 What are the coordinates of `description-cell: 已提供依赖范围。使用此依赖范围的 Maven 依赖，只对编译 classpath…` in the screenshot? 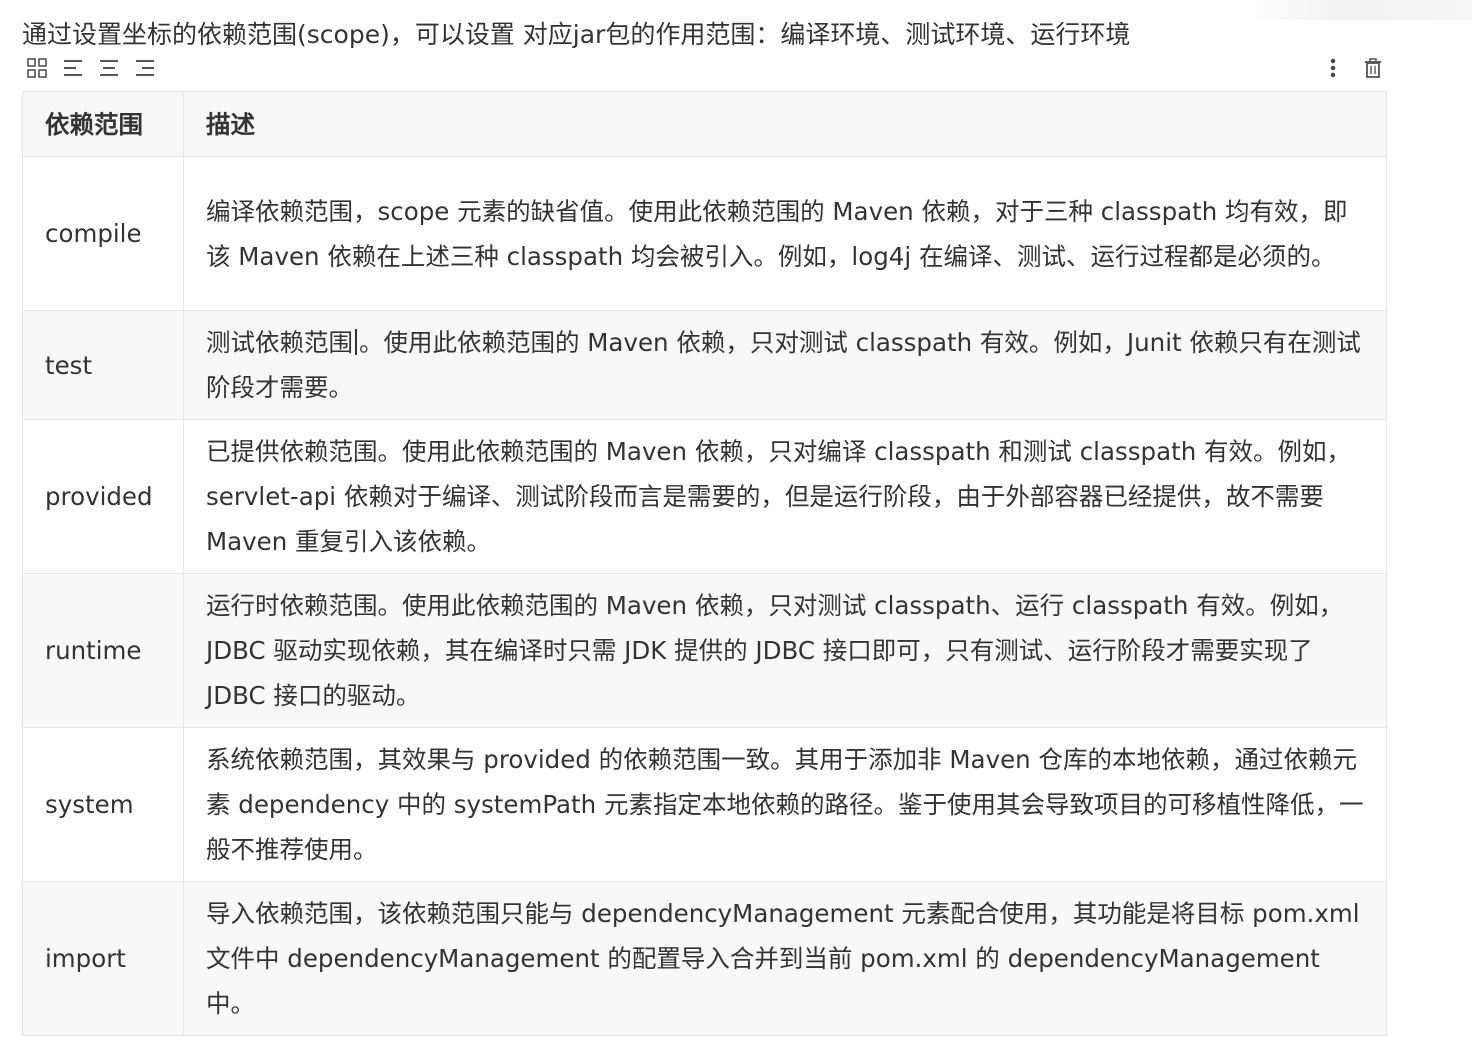 It's located at (785, 496).